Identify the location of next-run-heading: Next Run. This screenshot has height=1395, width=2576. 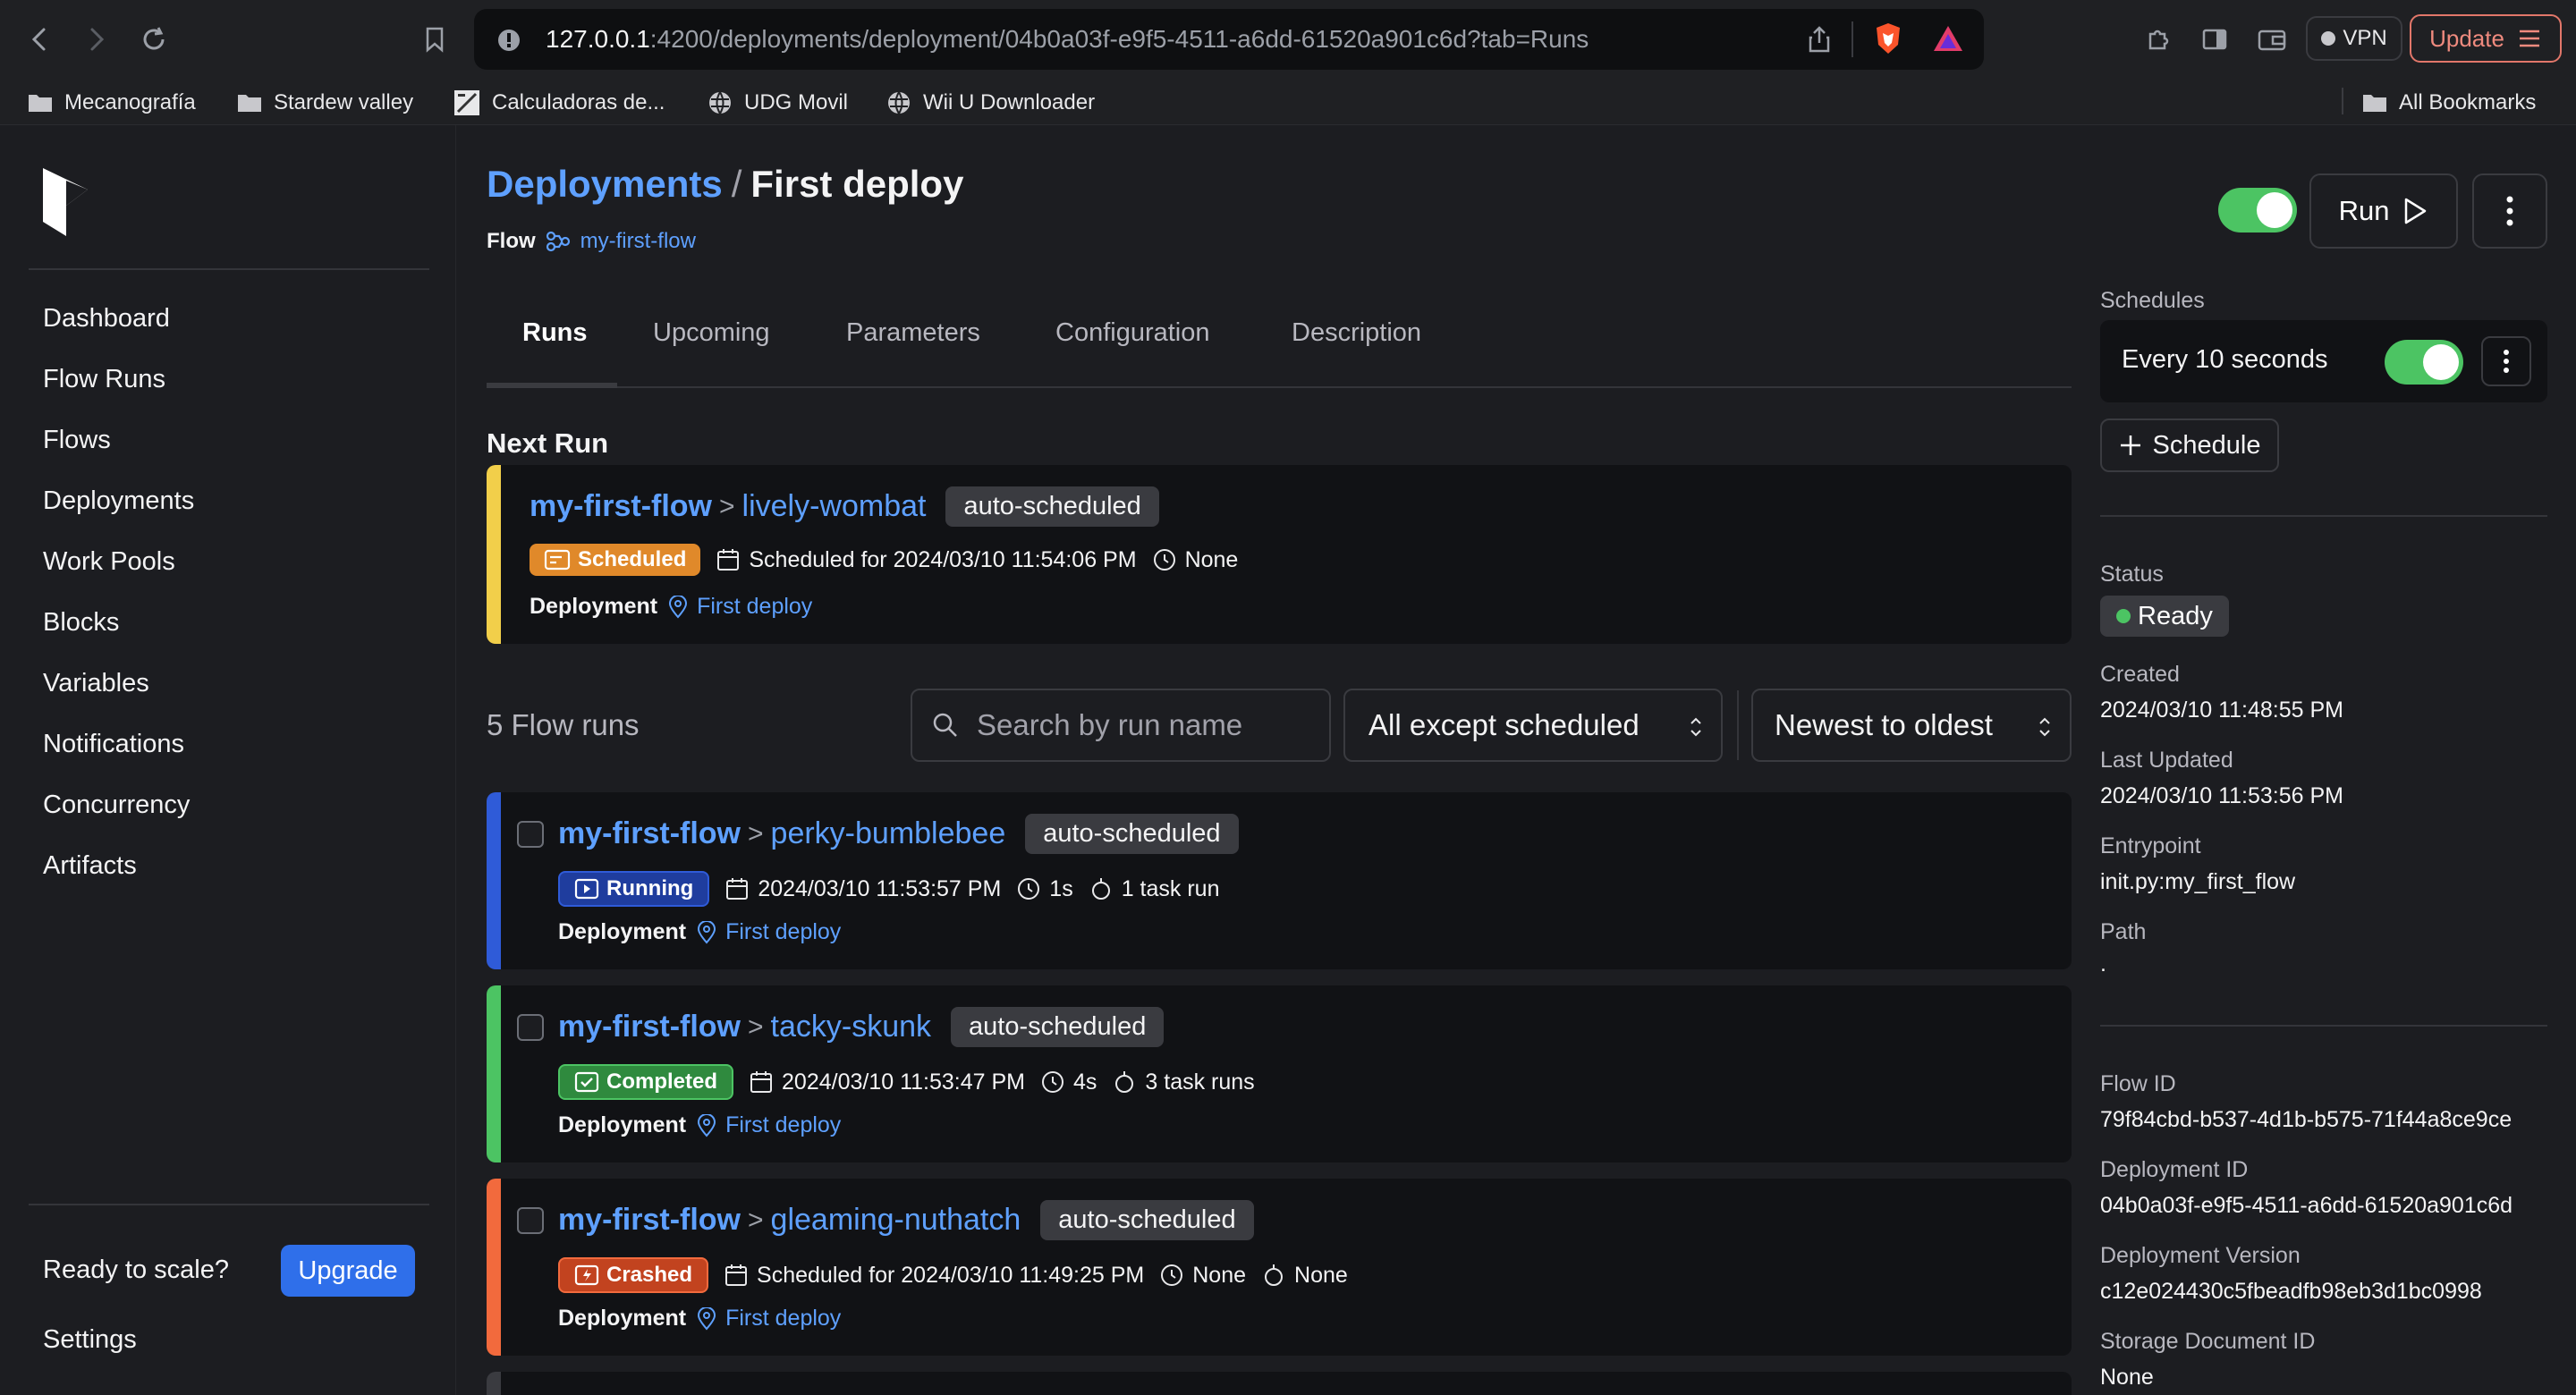
(548, 443).